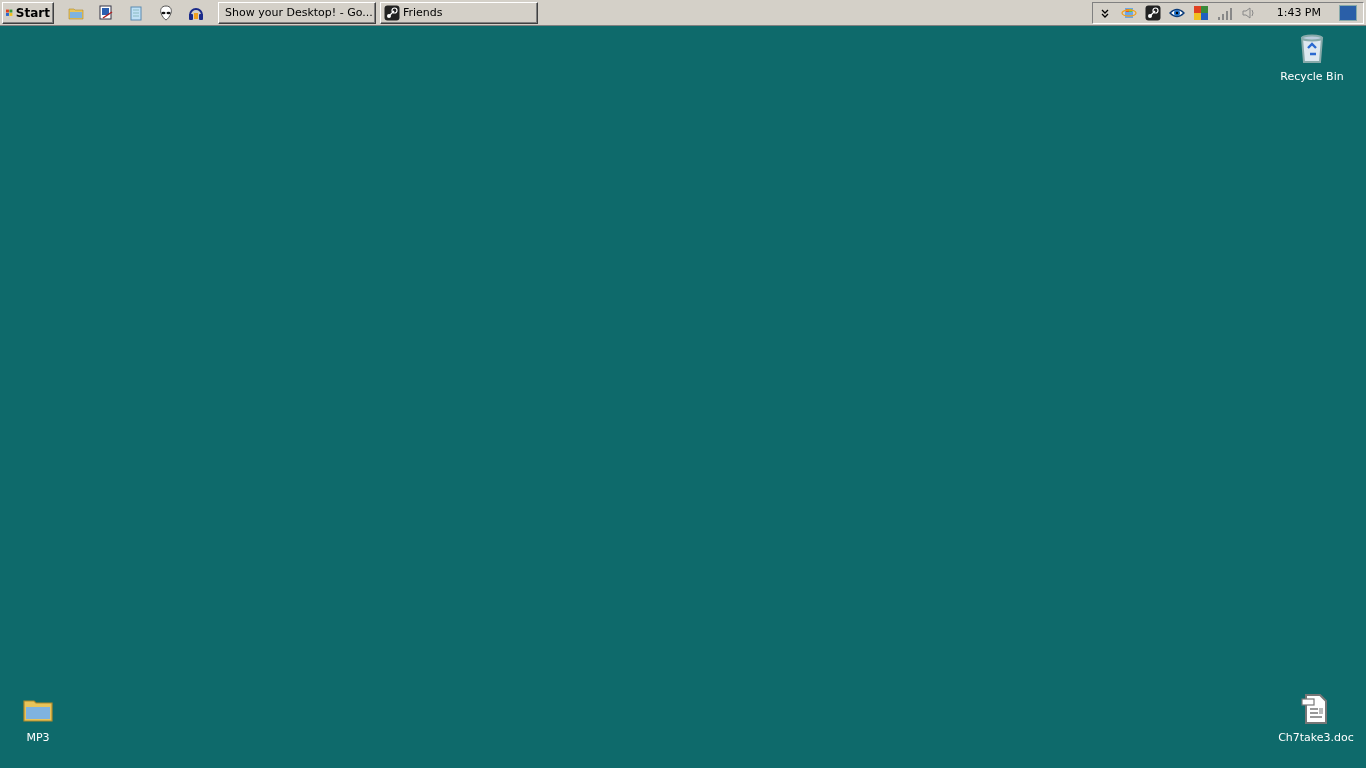  What do you see at coordinates (1248, 12) in the screenshot?
I see `speaker-icon` at bounding box center [1248, 12].